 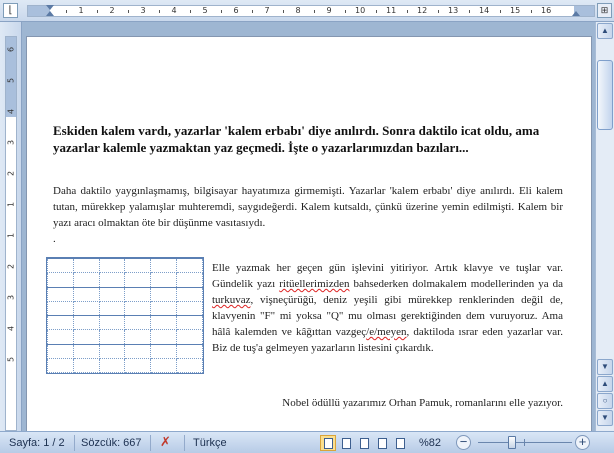 I want to click on vertical-ruler-number: 5, so click(x=11, y=359).